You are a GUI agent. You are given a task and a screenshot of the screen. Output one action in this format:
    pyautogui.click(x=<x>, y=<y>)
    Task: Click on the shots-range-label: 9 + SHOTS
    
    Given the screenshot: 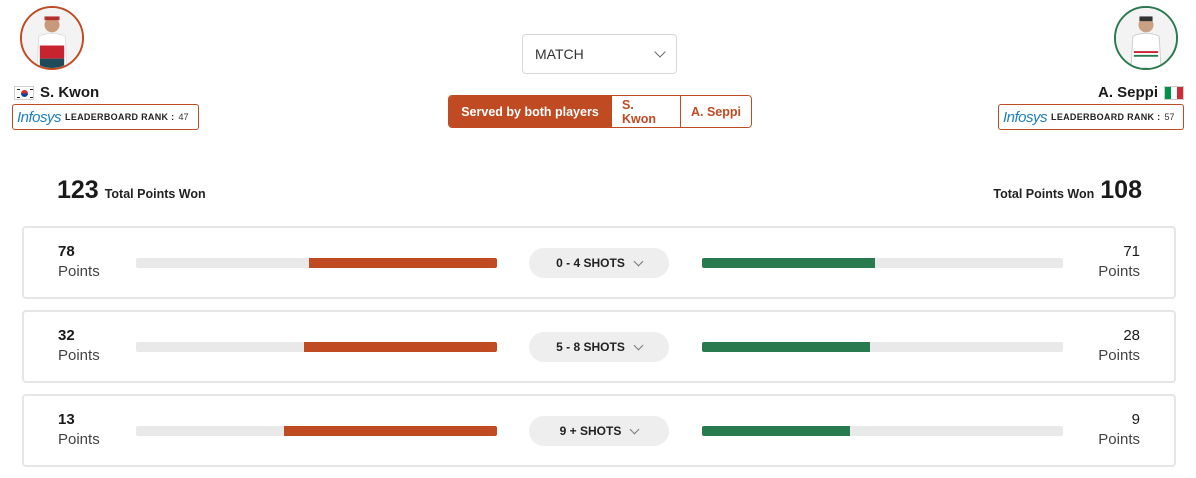 What is the action you would take?
    pyautogui.click(x=590, y=431)
    